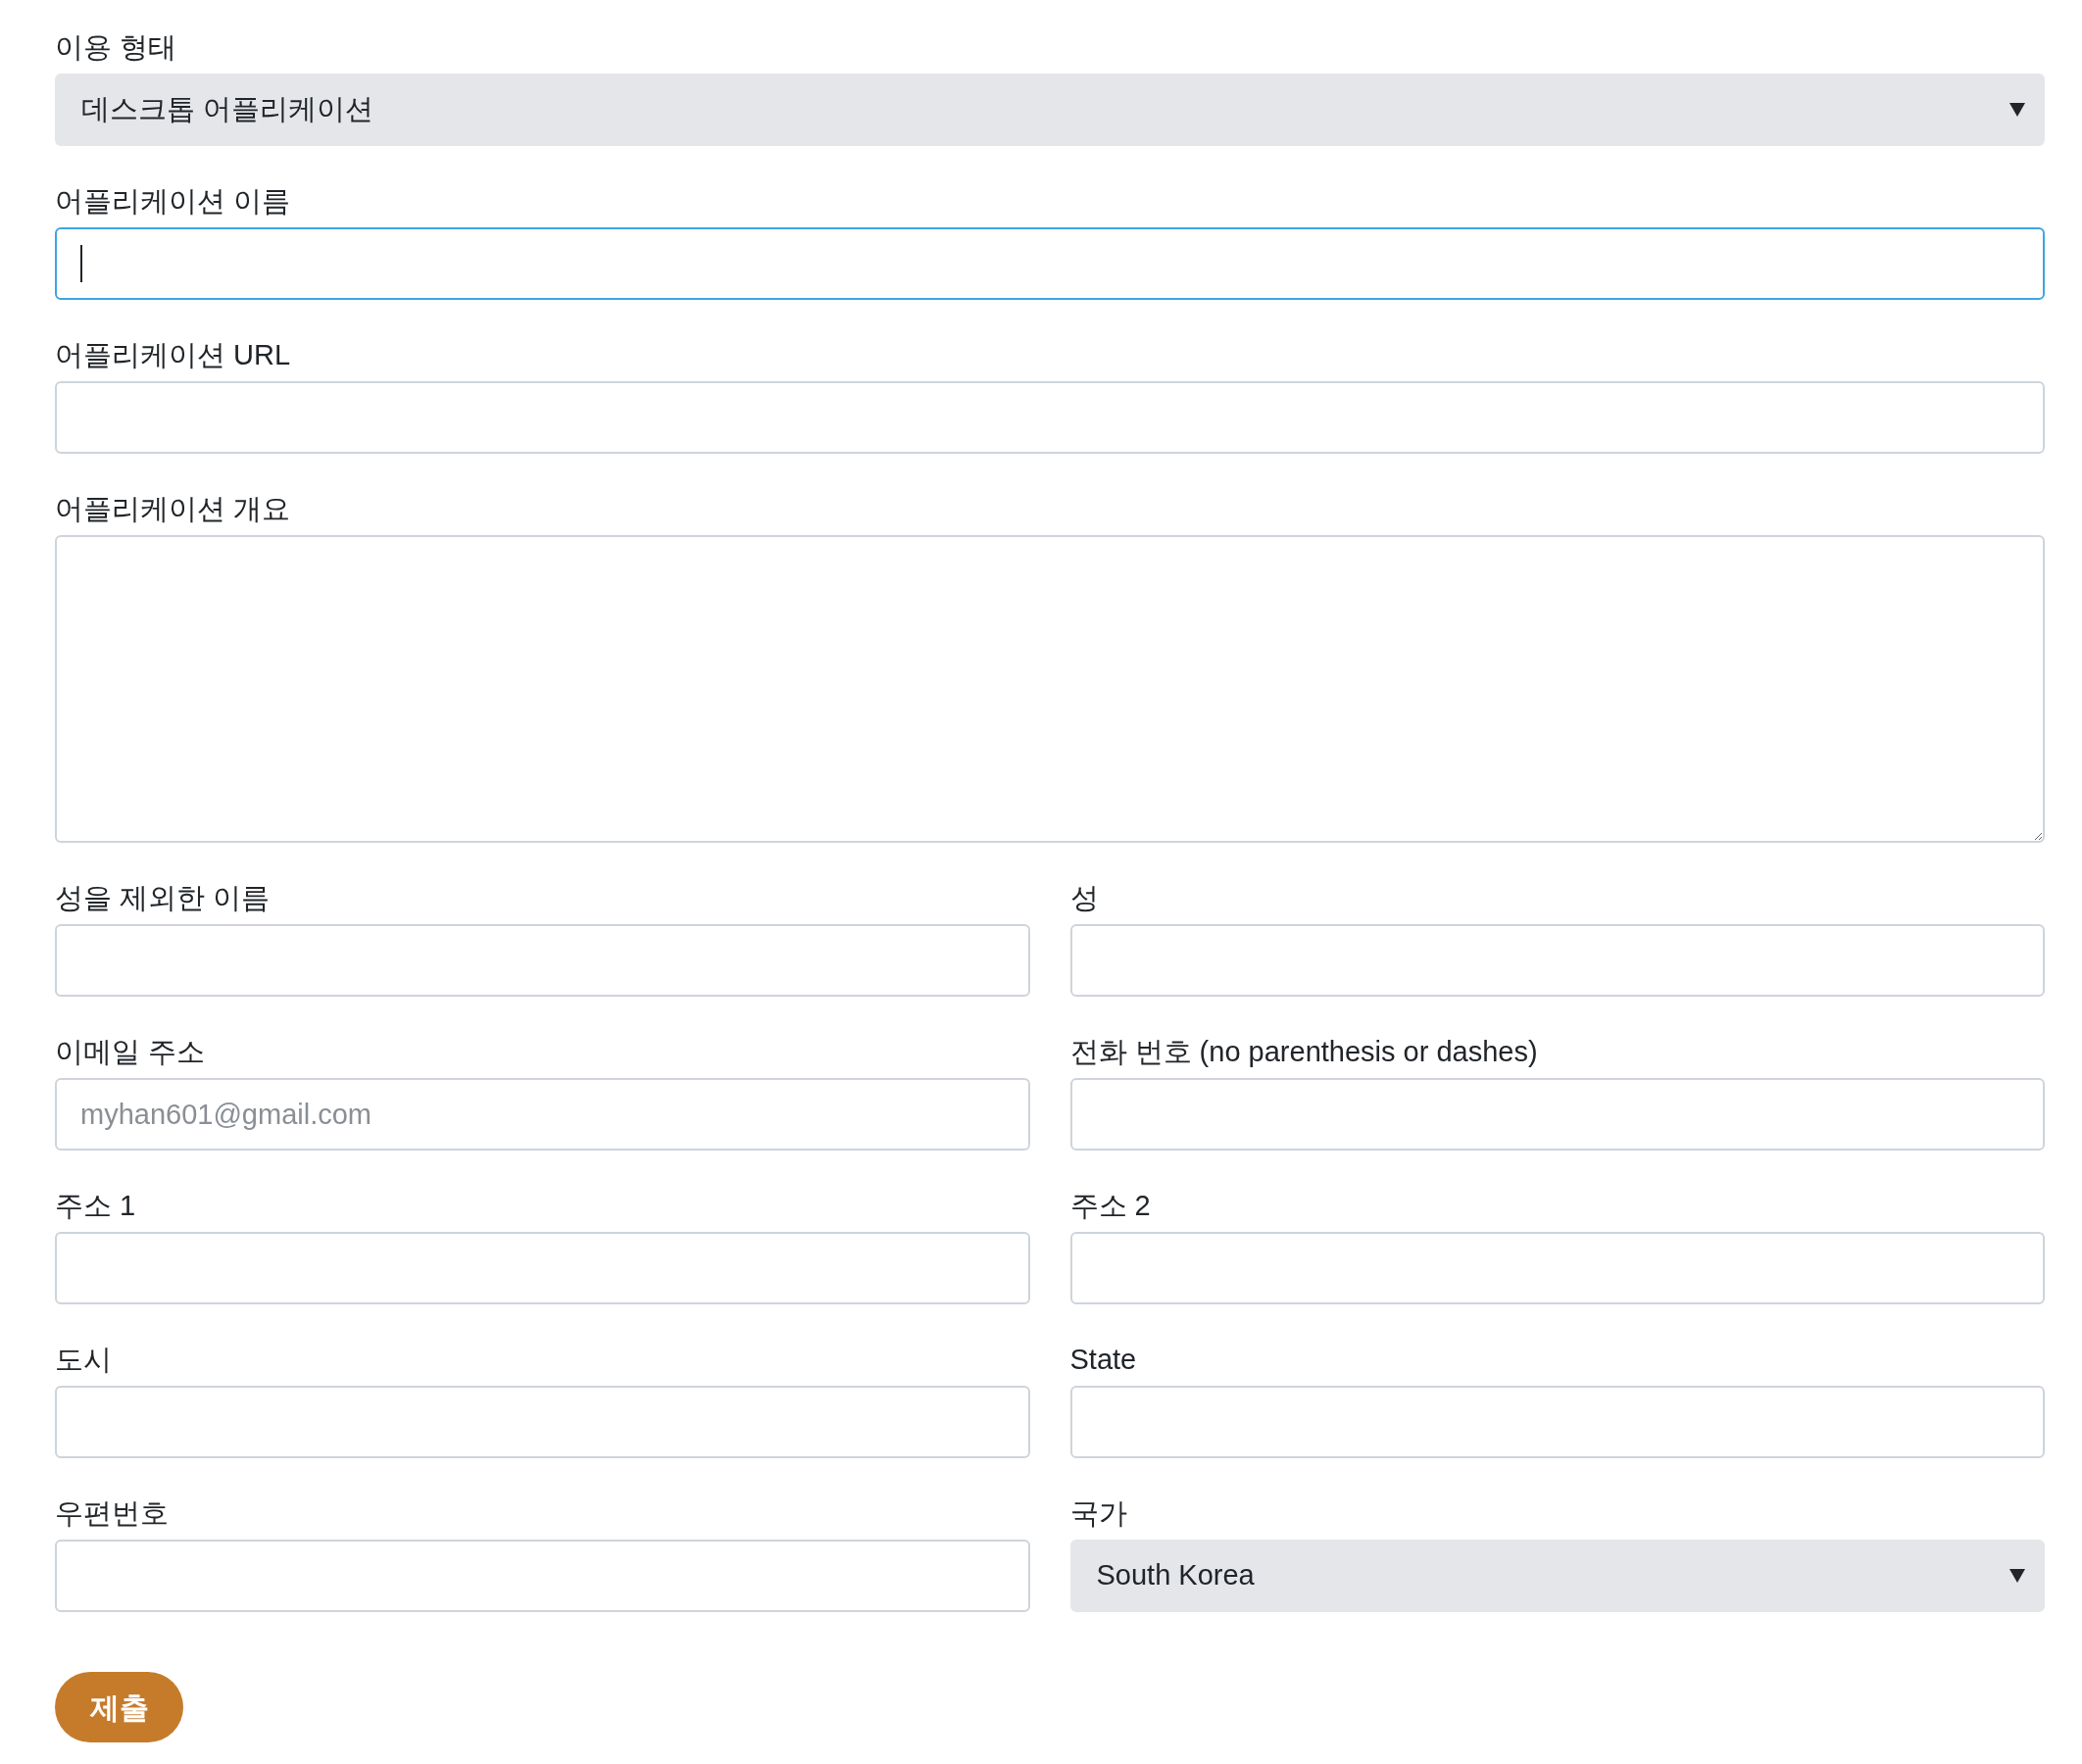 This screenshot has height=1764, width=2082. Describe the element at coordinates (81, 263) in the screenshot. I see `text-cursor` at that location.